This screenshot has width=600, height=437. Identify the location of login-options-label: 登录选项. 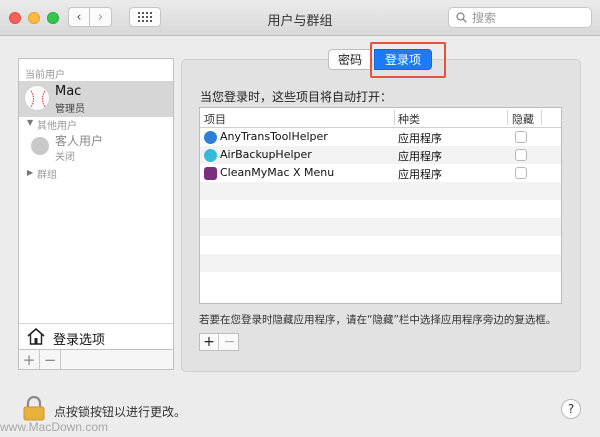
(79, 340).